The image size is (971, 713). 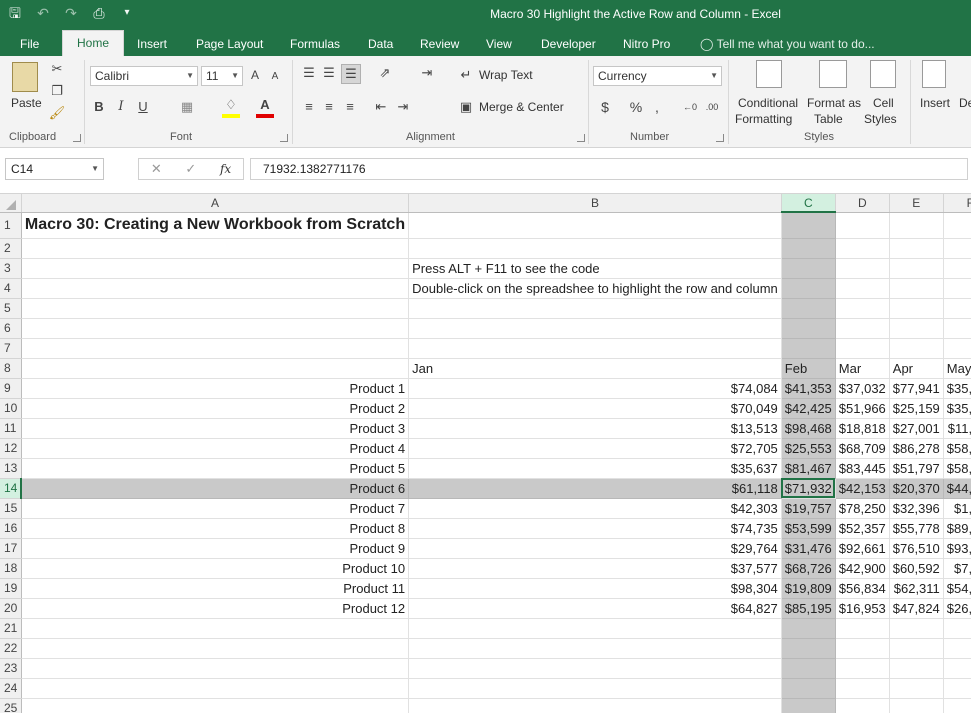 I want to click on column-header-c: C, so click(x=808, y=203).